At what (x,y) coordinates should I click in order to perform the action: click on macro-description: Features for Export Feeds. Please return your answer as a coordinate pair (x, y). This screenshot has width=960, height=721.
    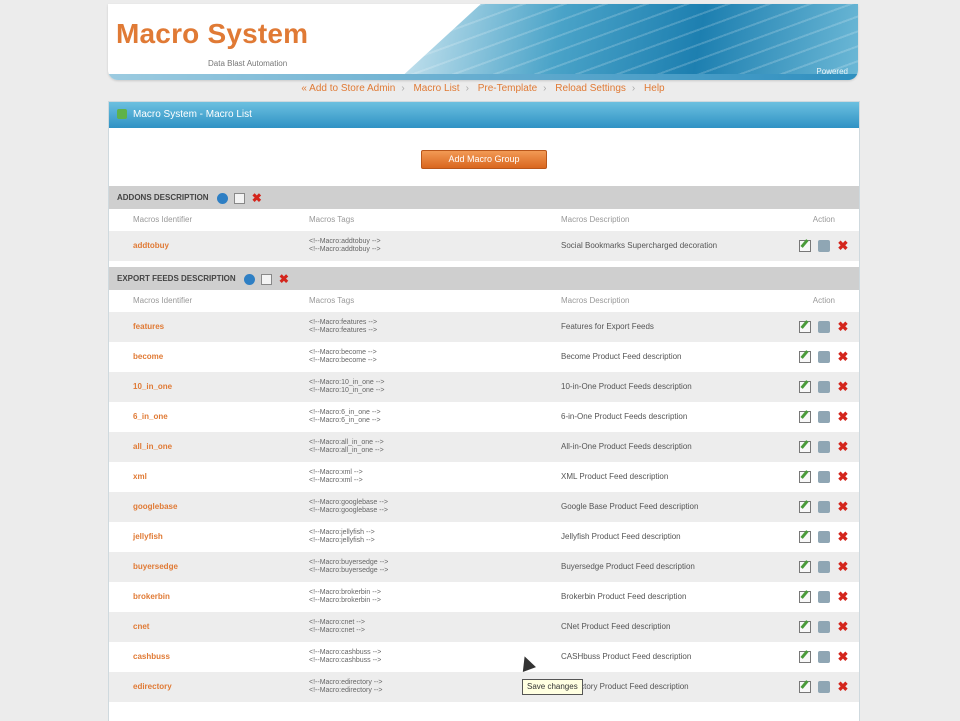
    Looking at the image, I should click on (607, 326).